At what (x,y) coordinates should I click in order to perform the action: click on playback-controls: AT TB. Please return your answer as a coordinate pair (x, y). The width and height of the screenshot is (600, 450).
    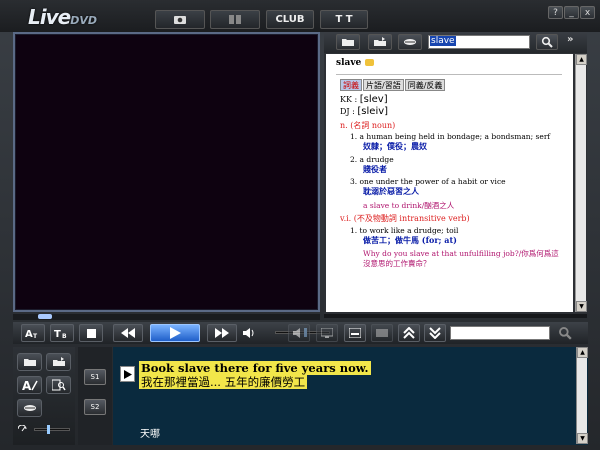
    Looking at the image, I should click on (300, 333).